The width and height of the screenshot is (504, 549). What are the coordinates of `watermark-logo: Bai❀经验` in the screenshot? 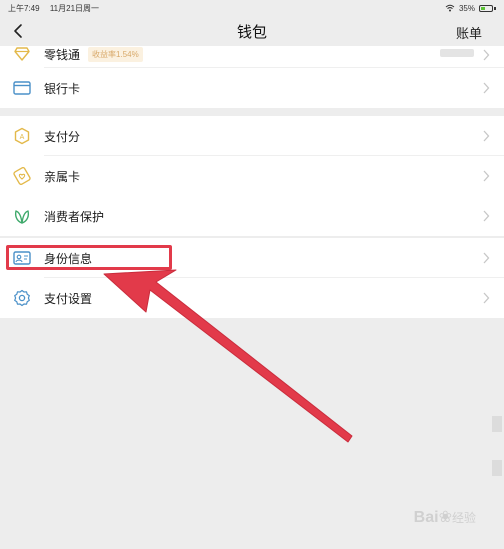 It's located at (445, 517).